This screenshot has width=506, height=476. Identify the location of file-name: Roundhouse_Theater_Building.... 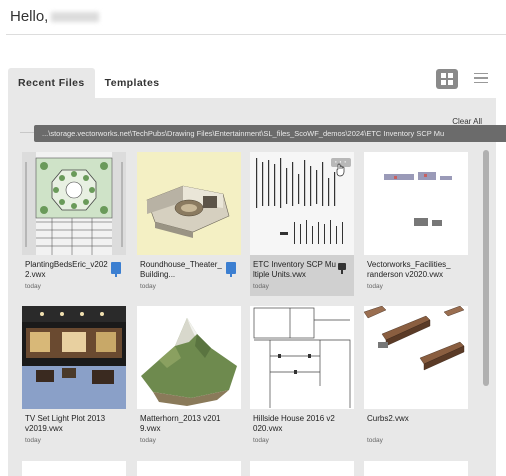
(181, 269).